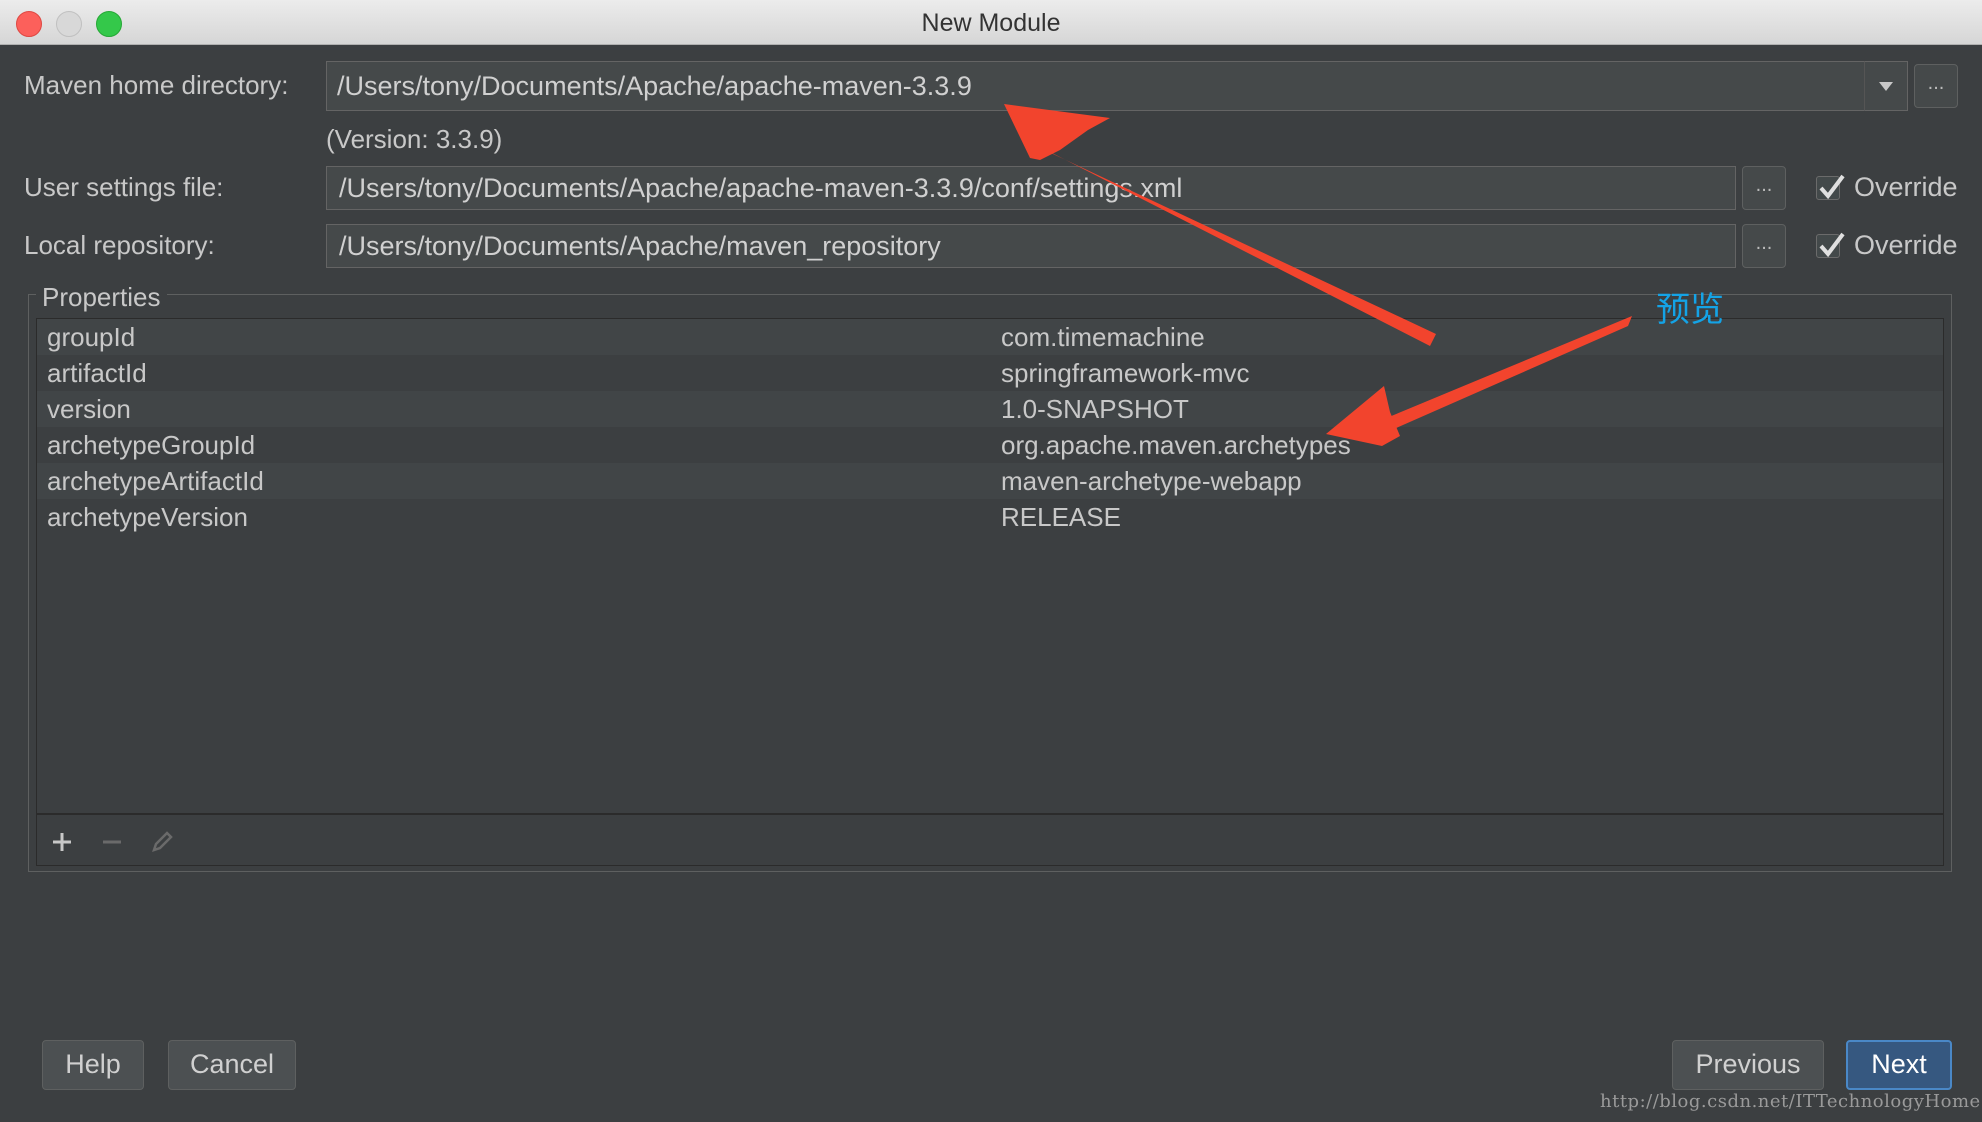 This screenshot has width=1982, height=1122. Describe the element at coordinates (91, 337) in the screenshot. I see `property-key: groupId` at that location.